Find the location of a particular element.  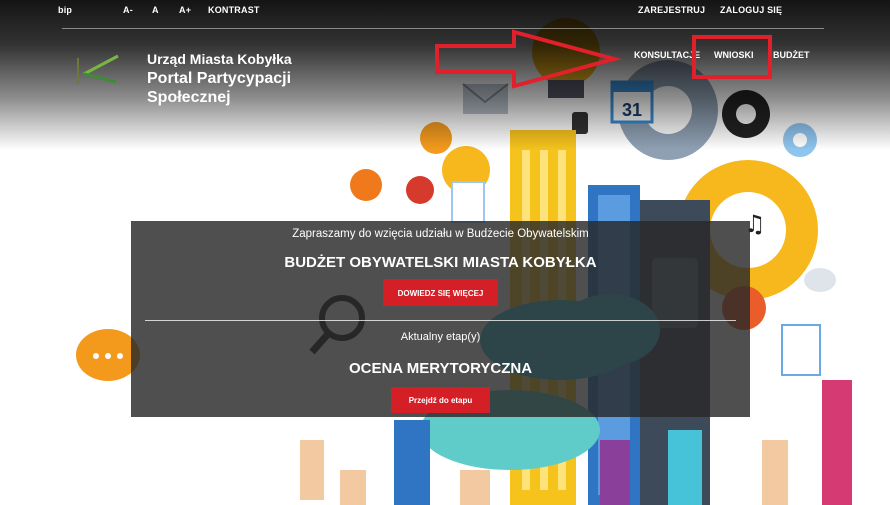

nav-budget: BUDŻET is located at coordinates (791, 55).